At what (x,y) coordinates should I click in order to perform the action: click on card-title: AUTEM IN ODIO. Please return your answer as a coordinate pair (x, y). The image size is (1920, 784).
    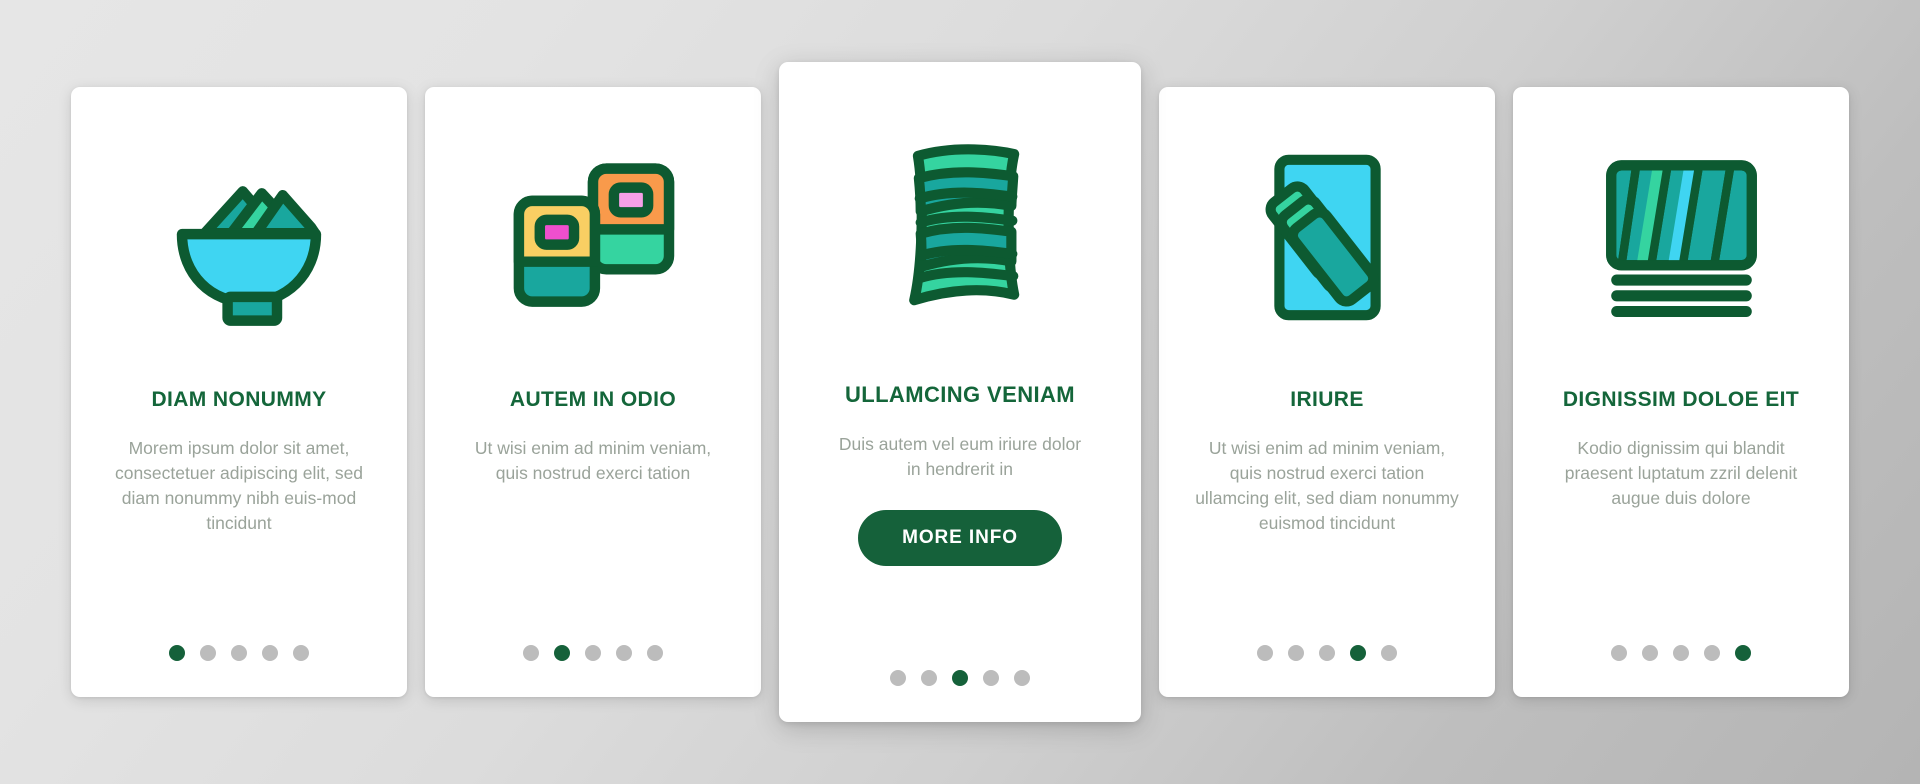
    Looking at the image, I should click on (593, 399).